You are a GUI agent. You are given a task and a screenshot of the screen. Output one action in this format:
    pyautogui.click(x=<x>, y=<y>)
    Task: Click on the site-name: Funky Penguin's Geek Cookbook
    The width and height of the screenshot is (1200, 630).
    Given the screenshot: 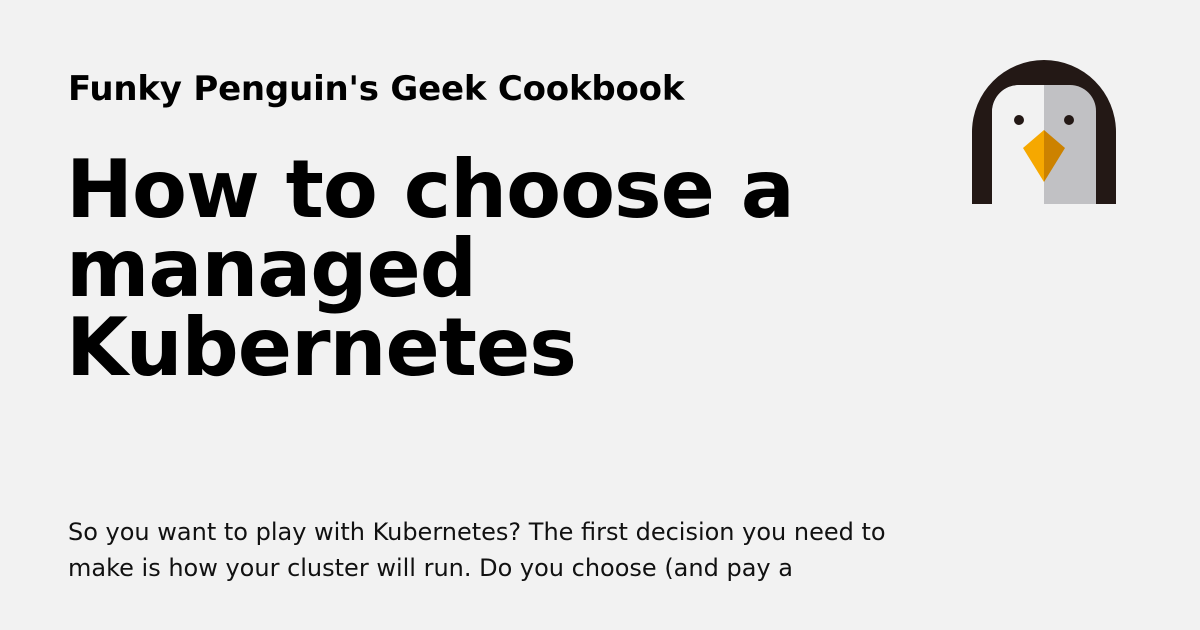 What is the action you would take?
    pyautogui.click(x=376, y=89)
    